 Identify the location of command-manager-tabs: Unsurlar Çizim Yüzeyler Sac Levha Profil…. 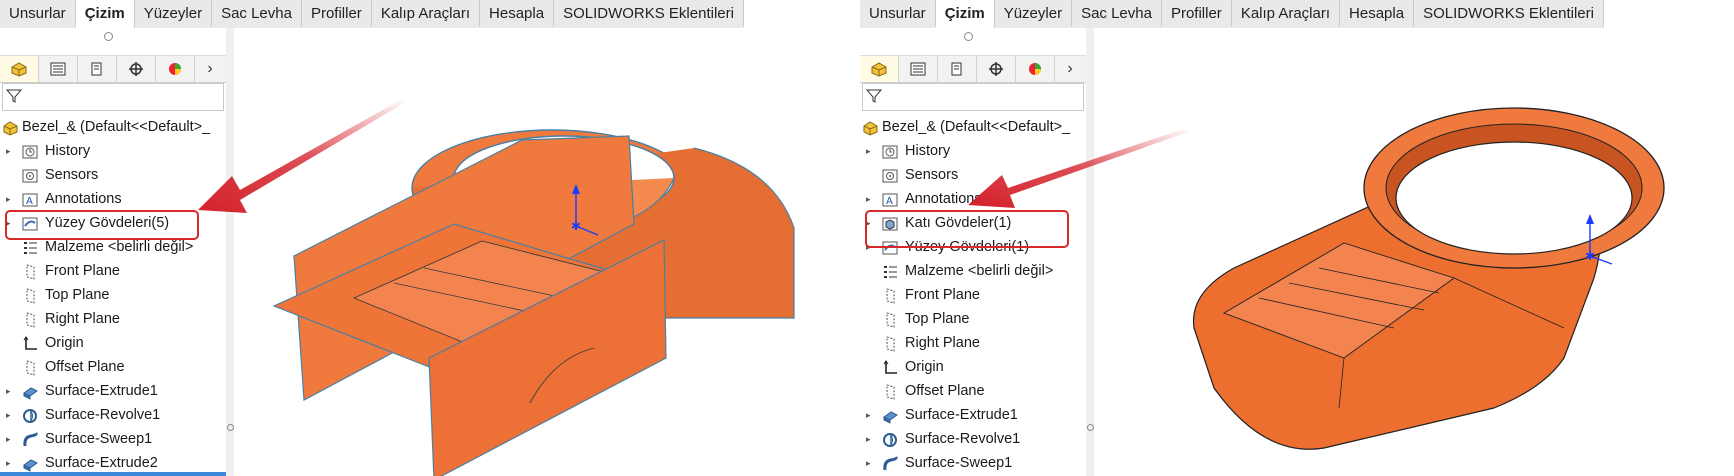
(372, 14).